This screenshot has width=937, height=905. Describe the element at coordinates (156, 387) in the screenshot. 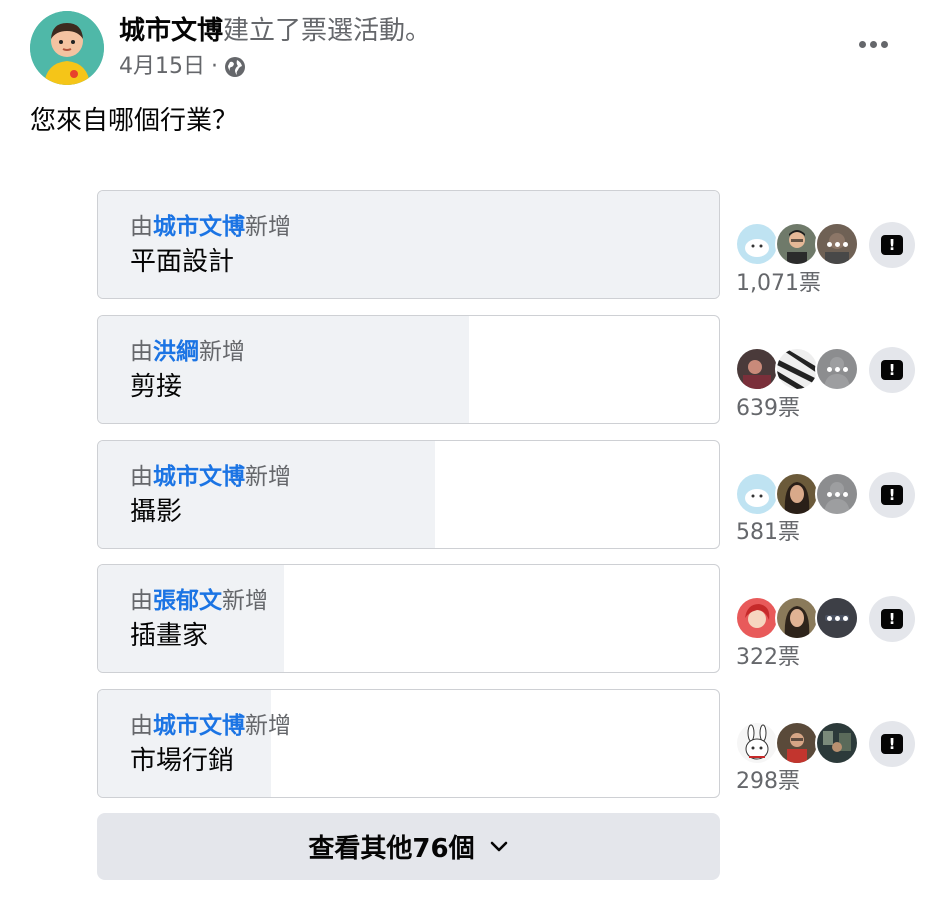

I see `option-label: 剪接` at that location.